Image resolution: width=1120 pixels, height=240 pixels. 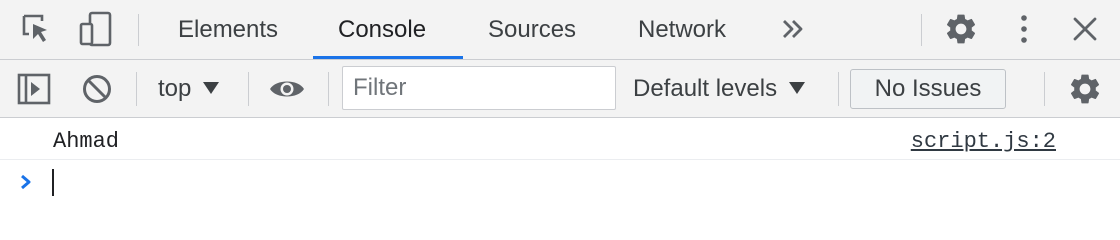 I want to click on context-selector: top, so click(x=189, y=89).